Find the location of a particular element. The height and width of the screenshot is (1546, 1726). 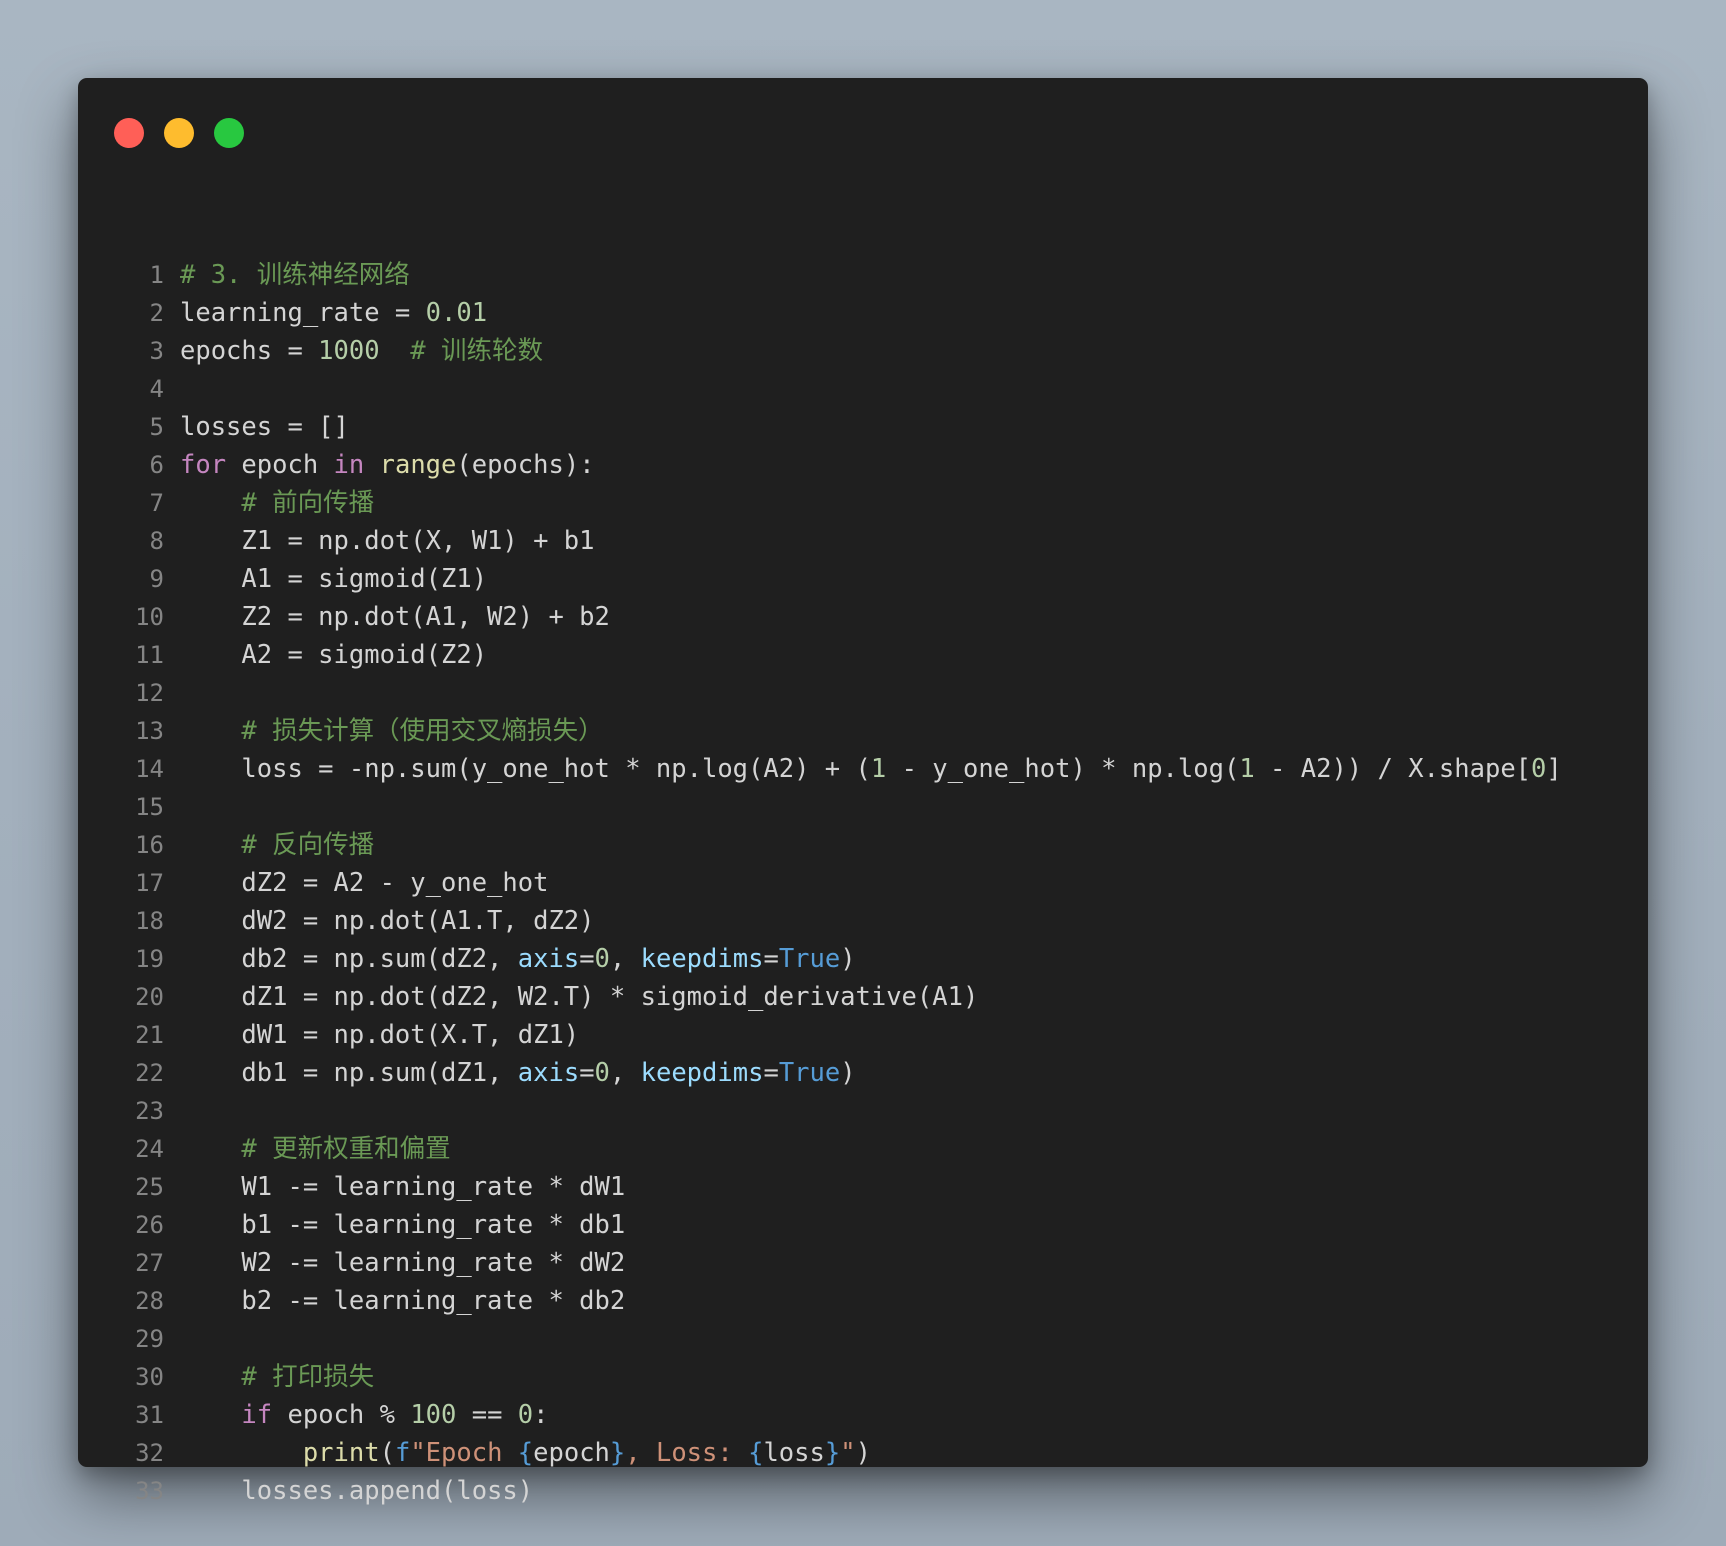

code-token: 训练轮数 is located at coordinates (492, 351).